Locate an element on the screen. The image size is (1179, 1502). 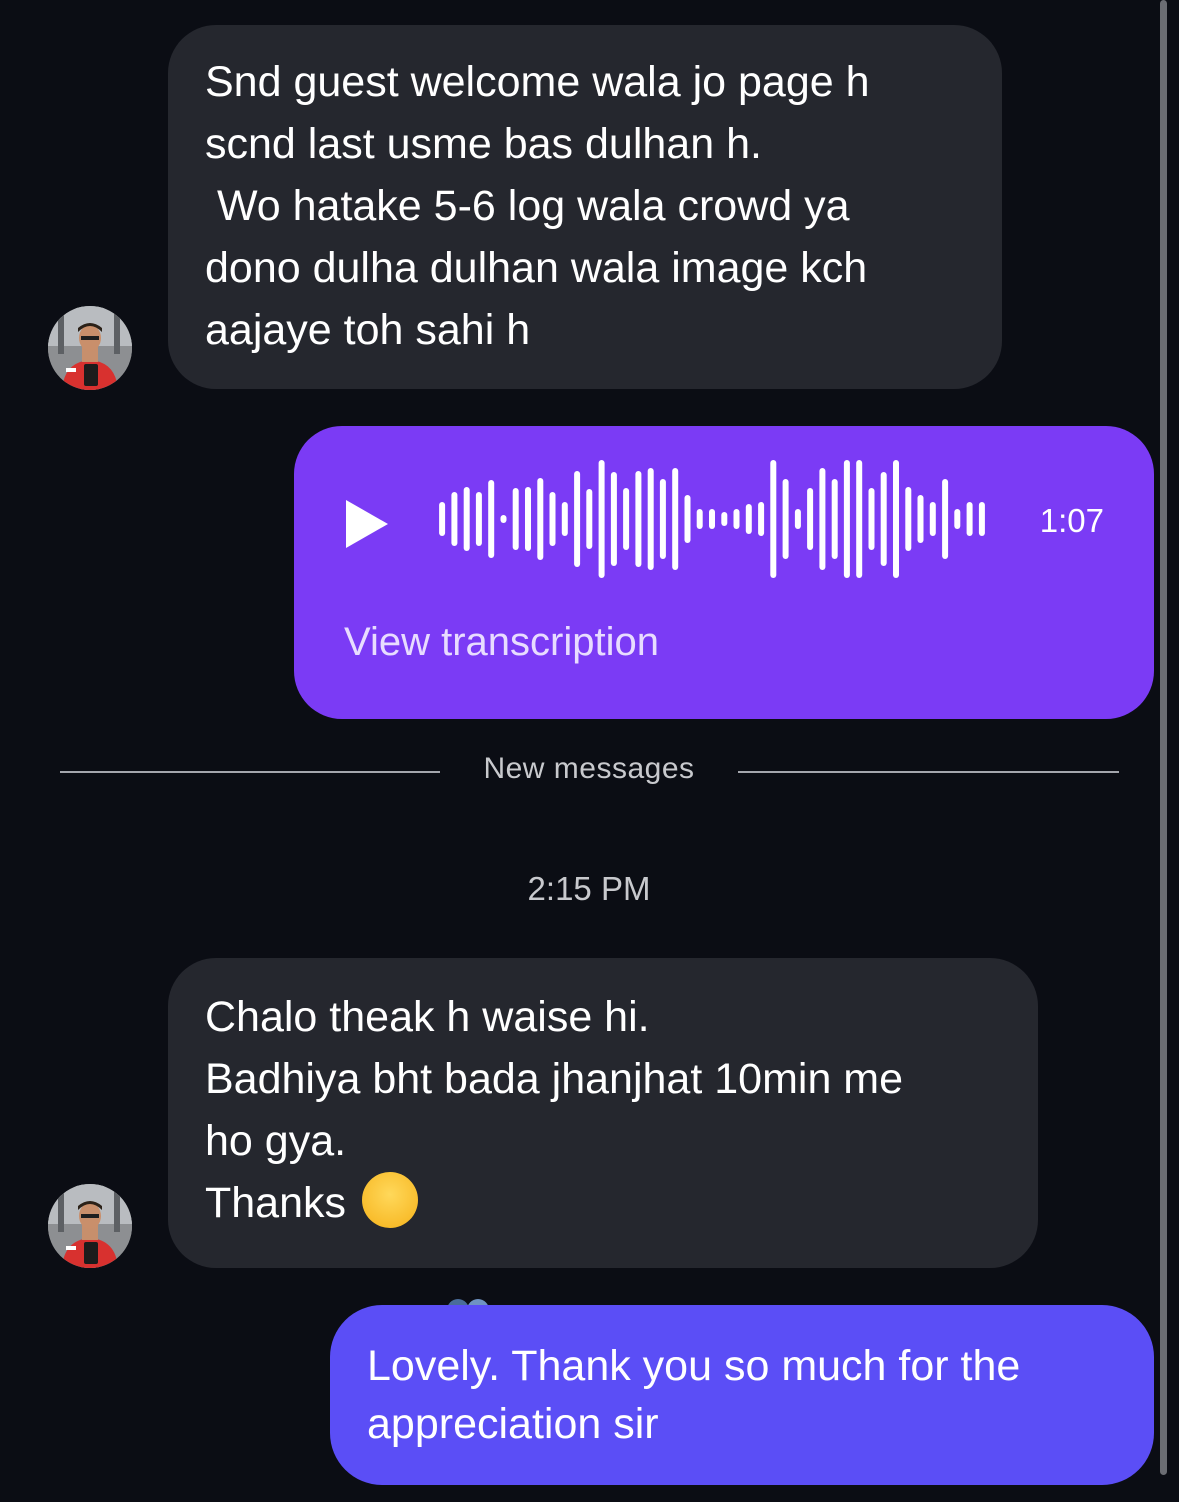
message-text-line: Snd guest welcome wala jo page h is located at coordinates (537, 82).